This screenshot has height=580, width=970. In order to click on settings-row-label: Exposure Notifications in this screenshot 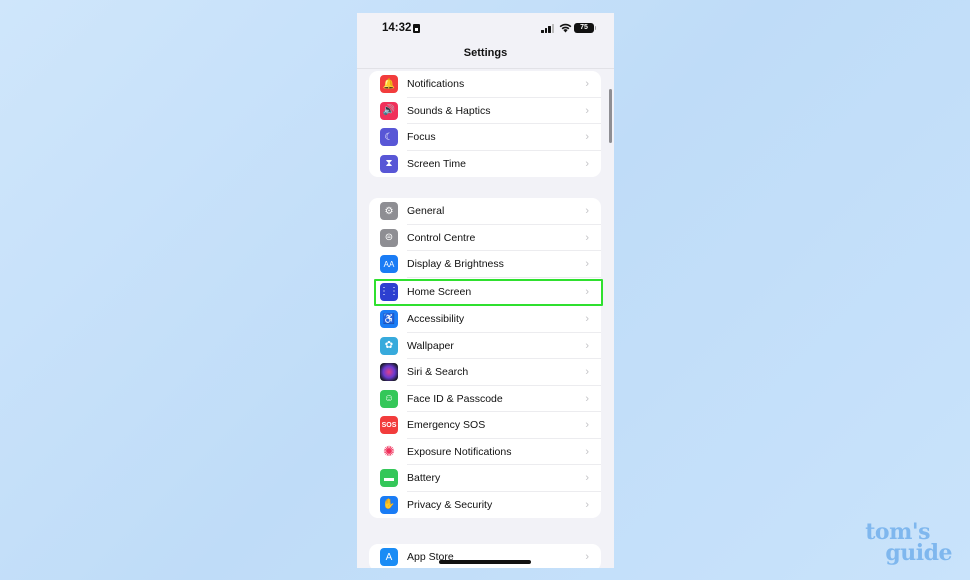, I will do `click(459, 451)`.